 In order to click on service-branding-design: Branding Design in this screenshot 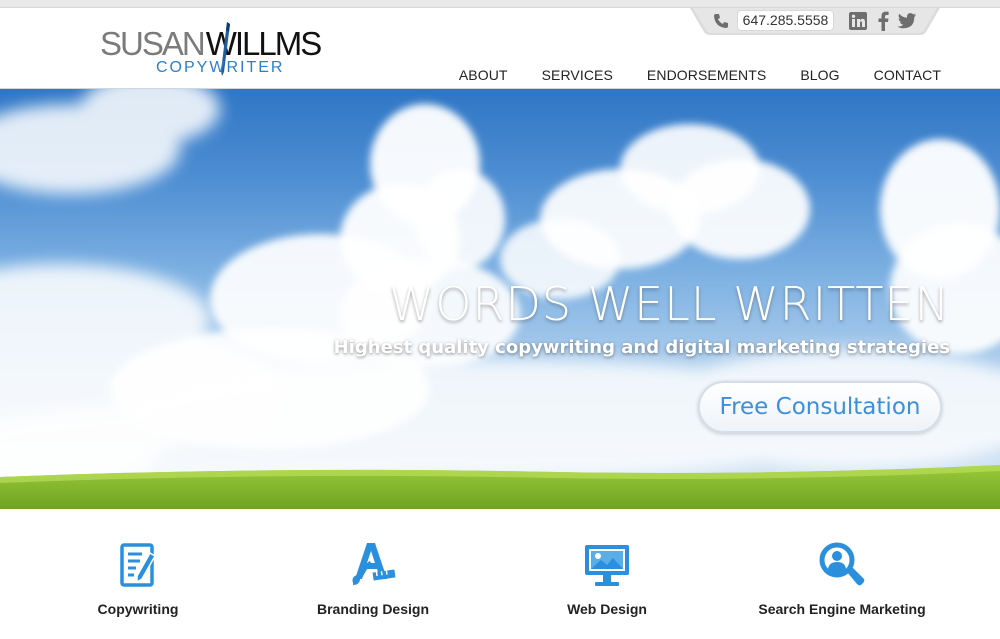, I will do `click(373, 584)`.